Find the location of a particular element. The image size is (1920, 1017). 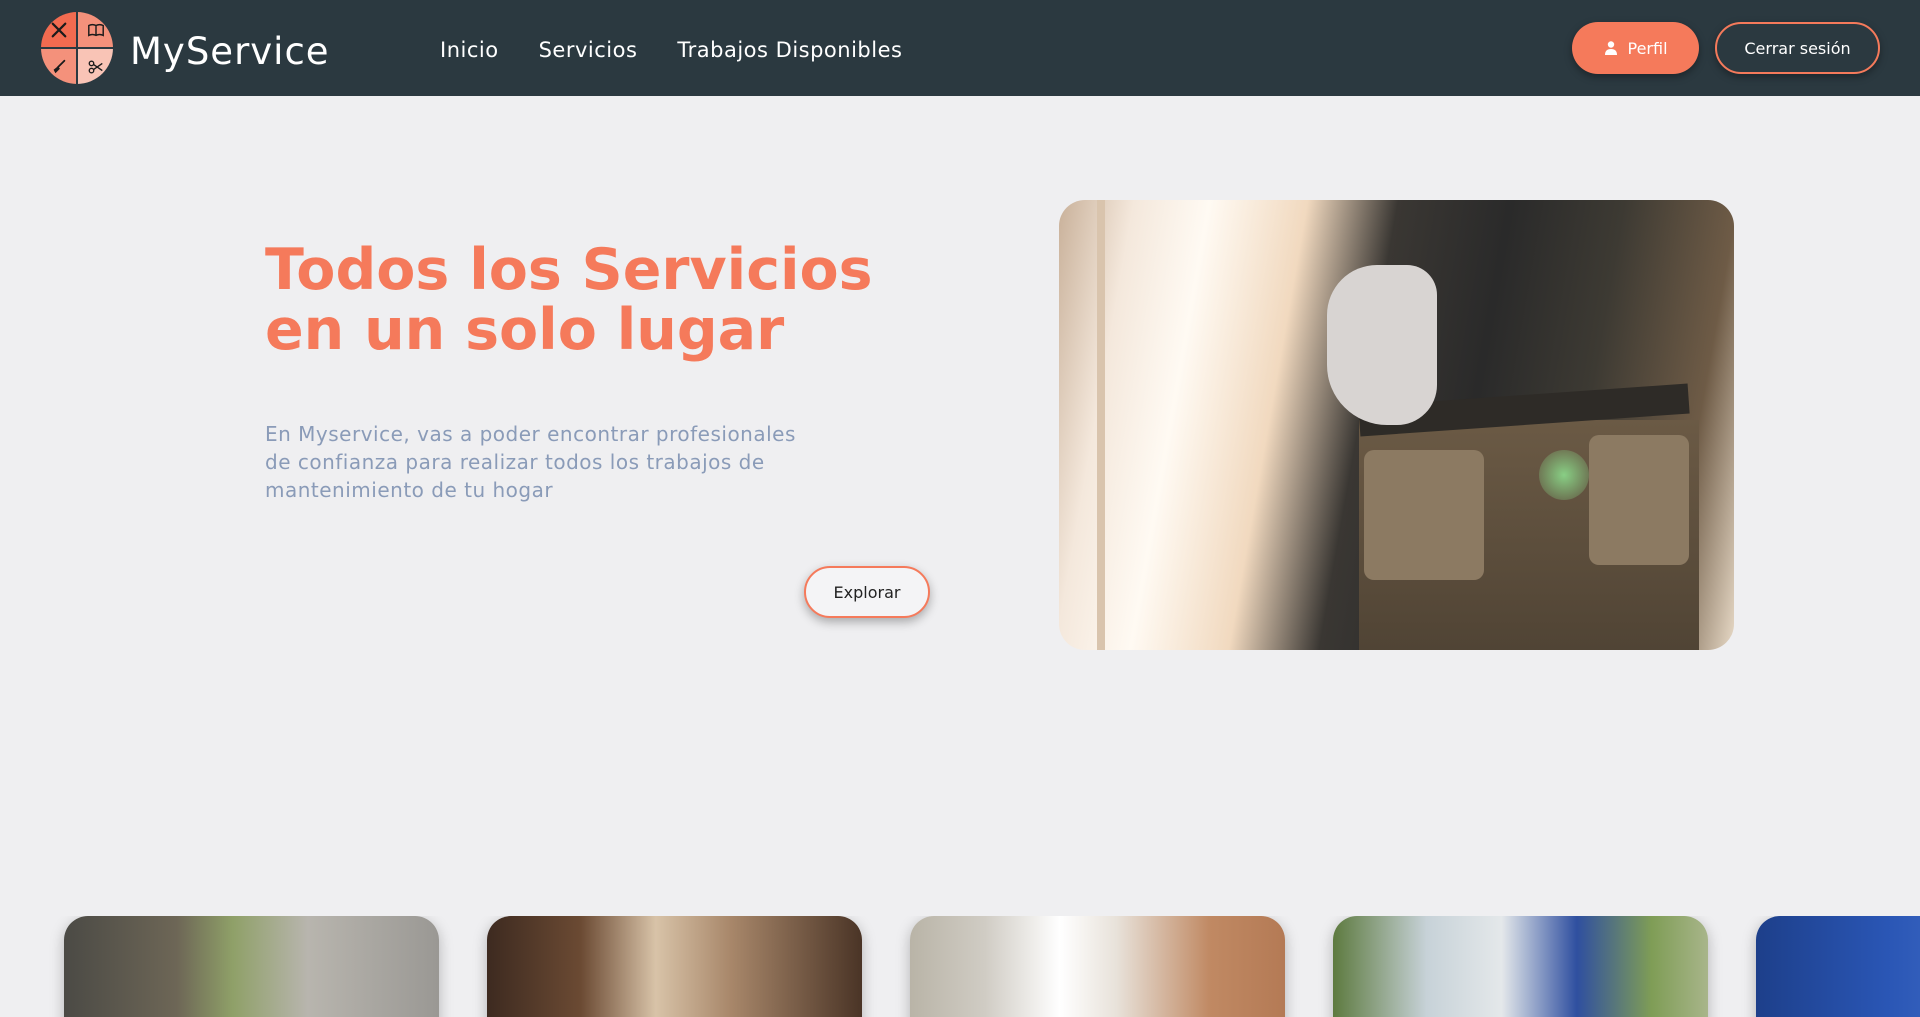

service-card-masonry is located at coordinates (251, 966).